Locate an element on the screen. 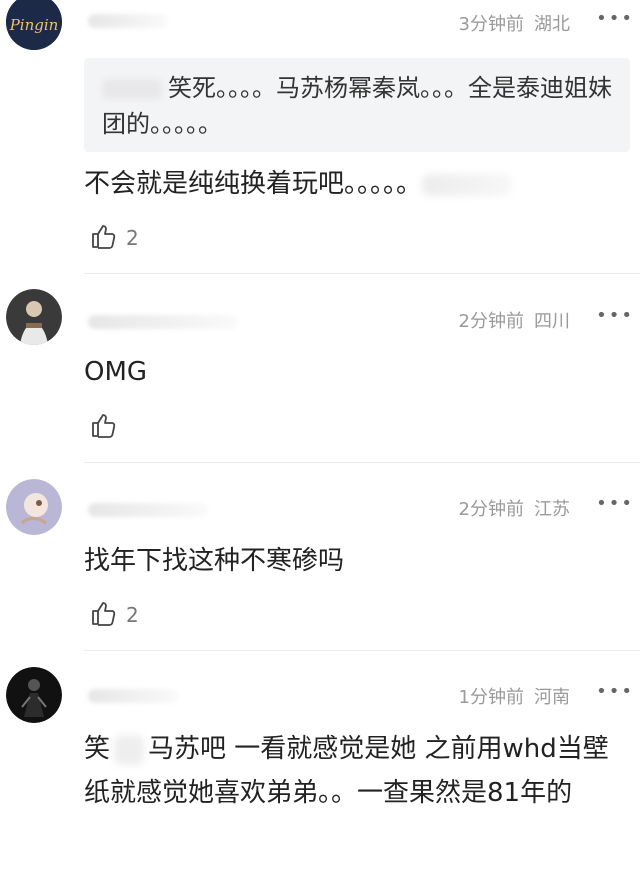  comment-meta: 2分钟前 四川 is located at coordinates (514, 320).